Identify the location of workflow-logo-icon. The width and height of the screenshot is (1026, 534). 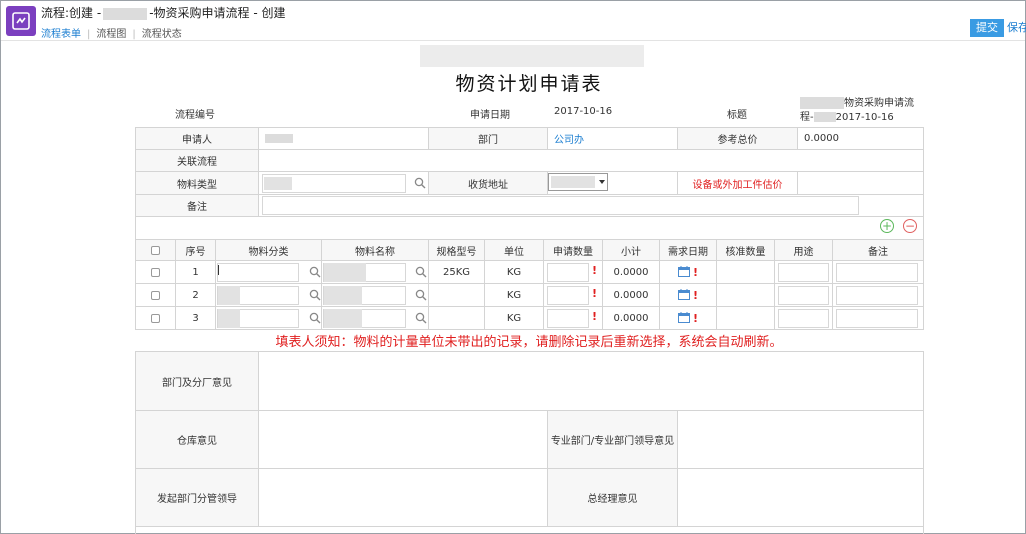
(21, 21).